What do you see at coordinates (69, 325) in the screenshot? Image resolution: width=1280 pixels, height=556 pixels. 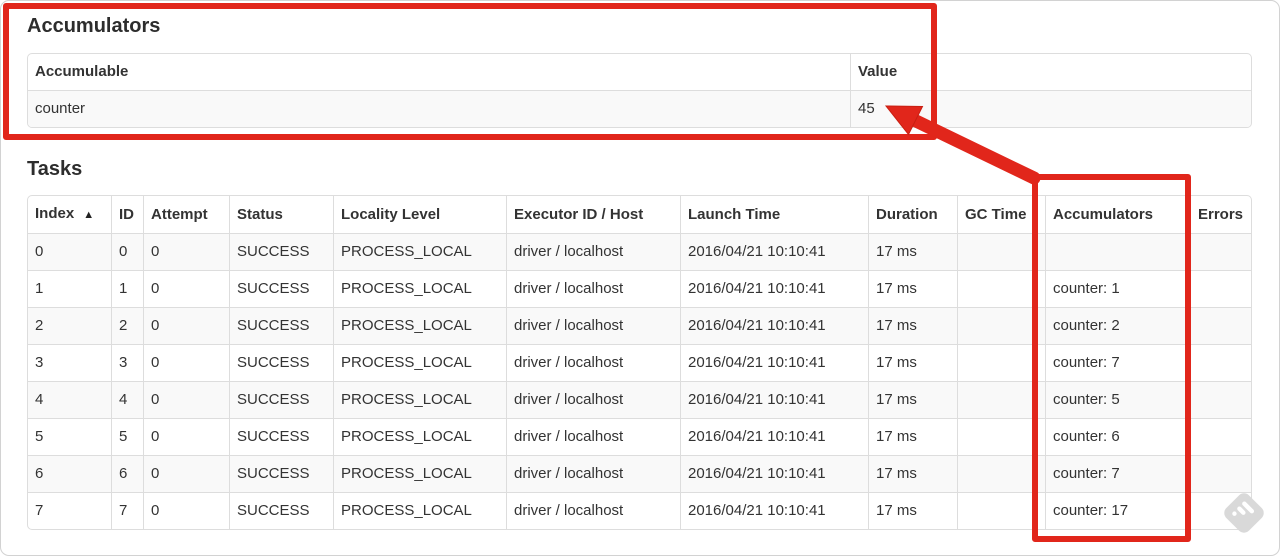 I see `table-cell: 2` at bounding box center [69, 325].